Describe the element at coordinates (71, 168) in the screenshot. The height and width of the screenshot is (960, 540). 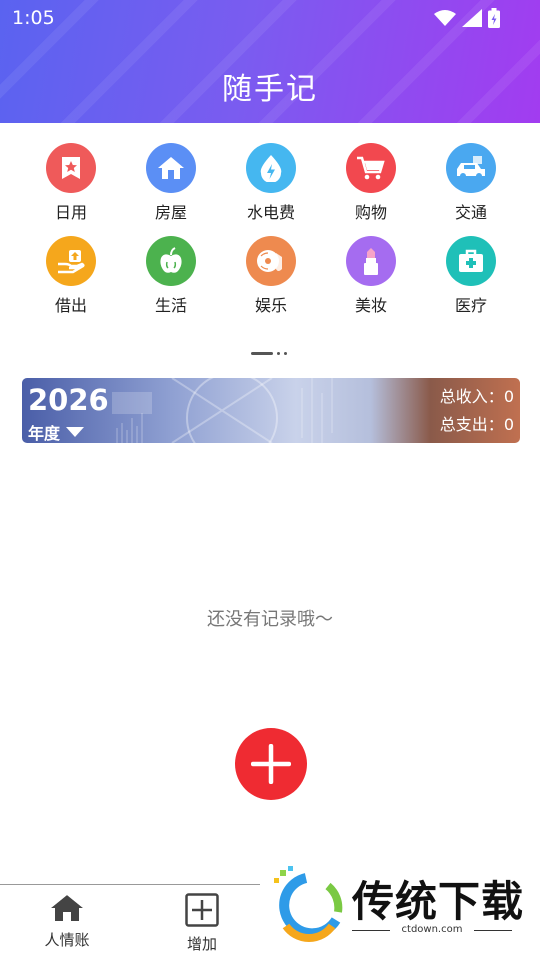
I see `star-bookmark-icon` at that location.